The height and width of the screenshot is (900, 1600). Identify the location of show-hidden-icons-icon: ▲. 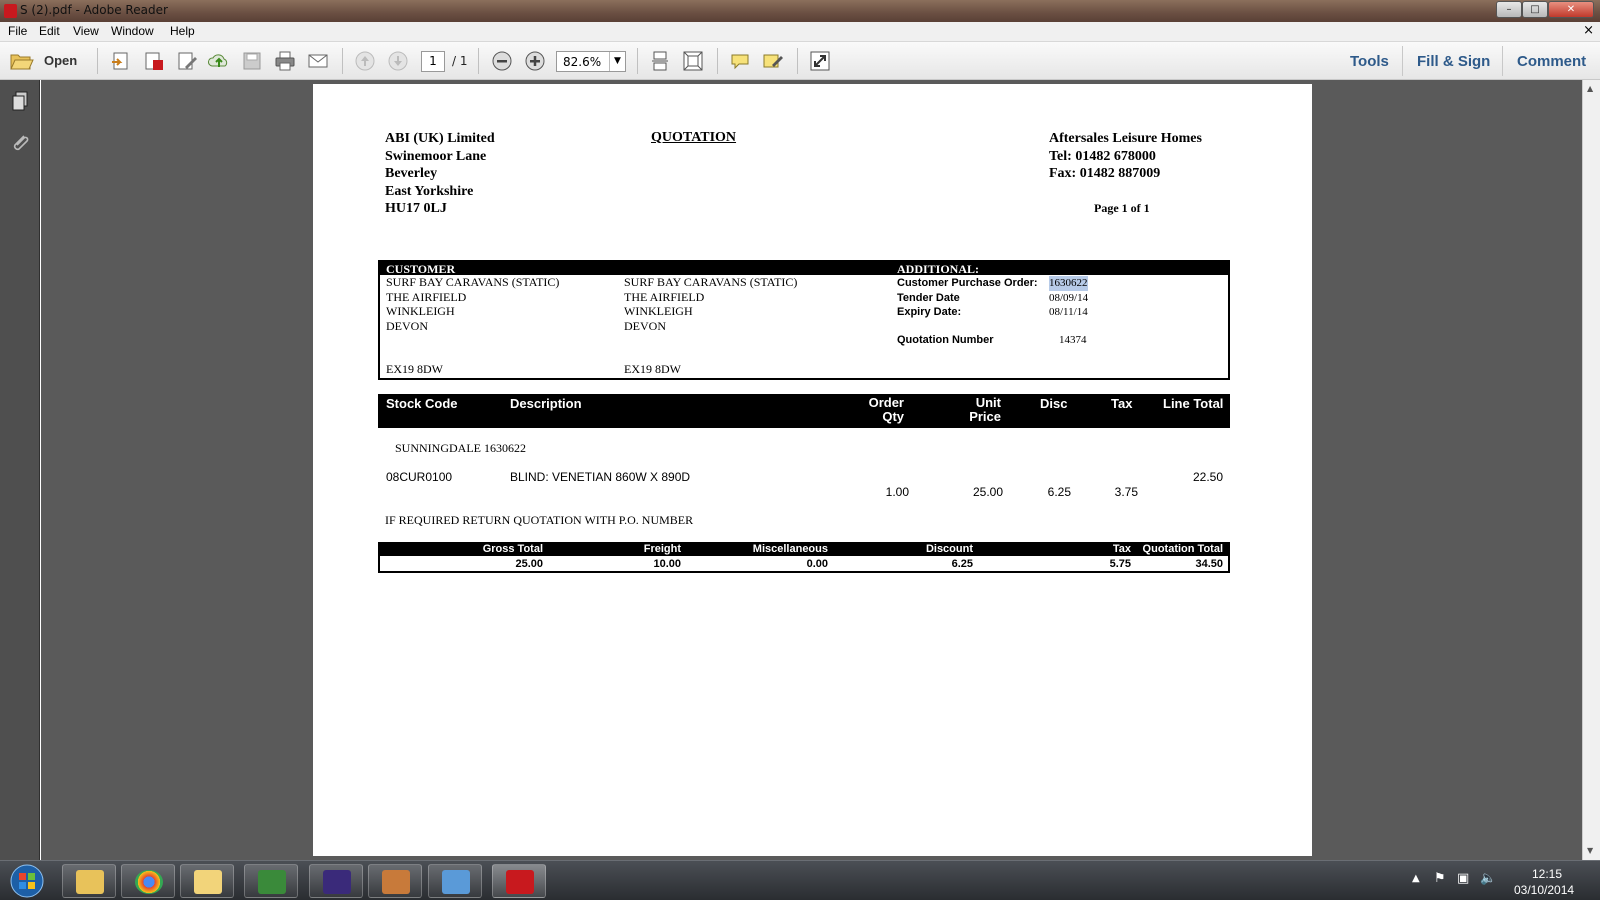
(1416, 878).